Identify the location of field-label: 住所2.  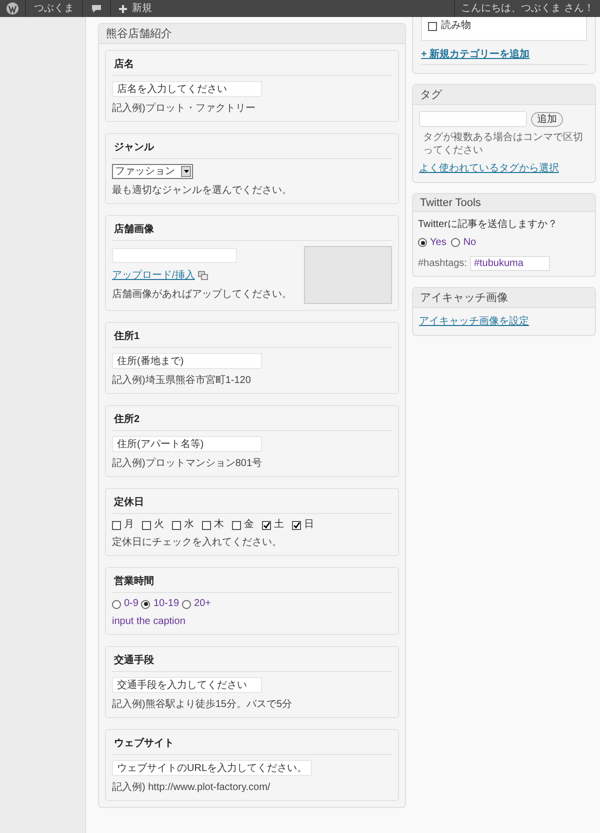
(127, 419).